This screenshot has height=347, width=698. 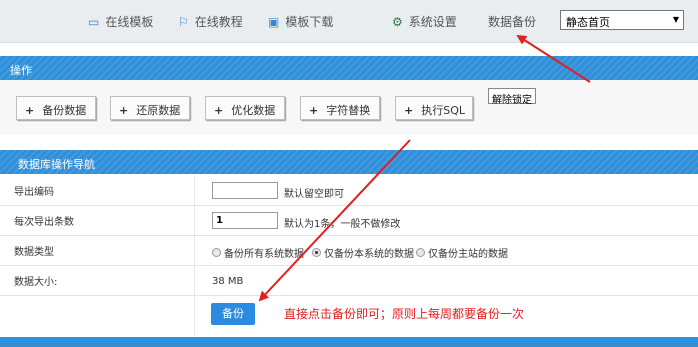 I want to click on form-row-actions: 备份 直接点击备份即可；原则上每周都要备份一次, so click(x=349, y=316).